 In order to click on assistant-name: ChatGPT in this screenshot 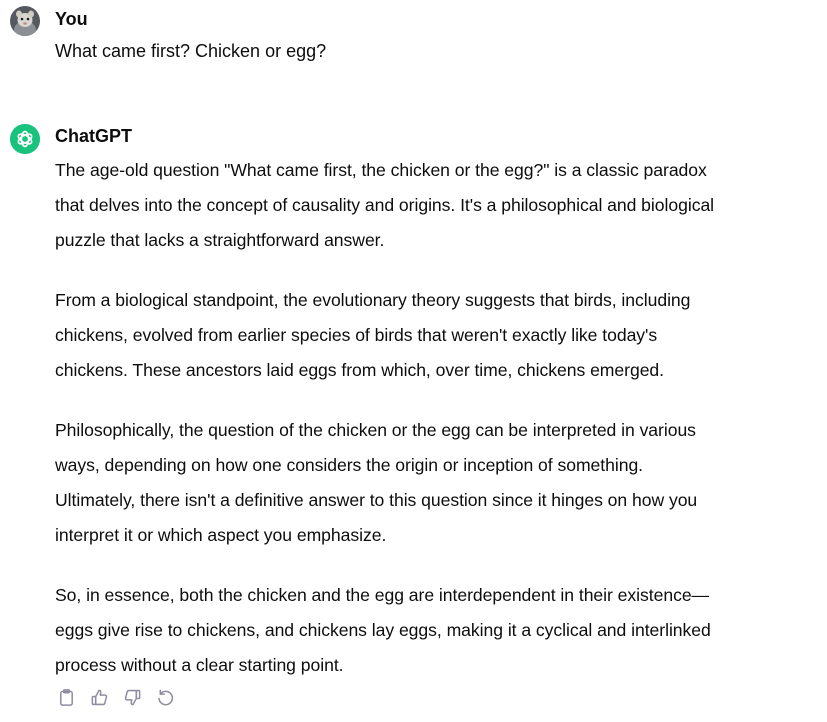, I will do `click(94, 136)`.